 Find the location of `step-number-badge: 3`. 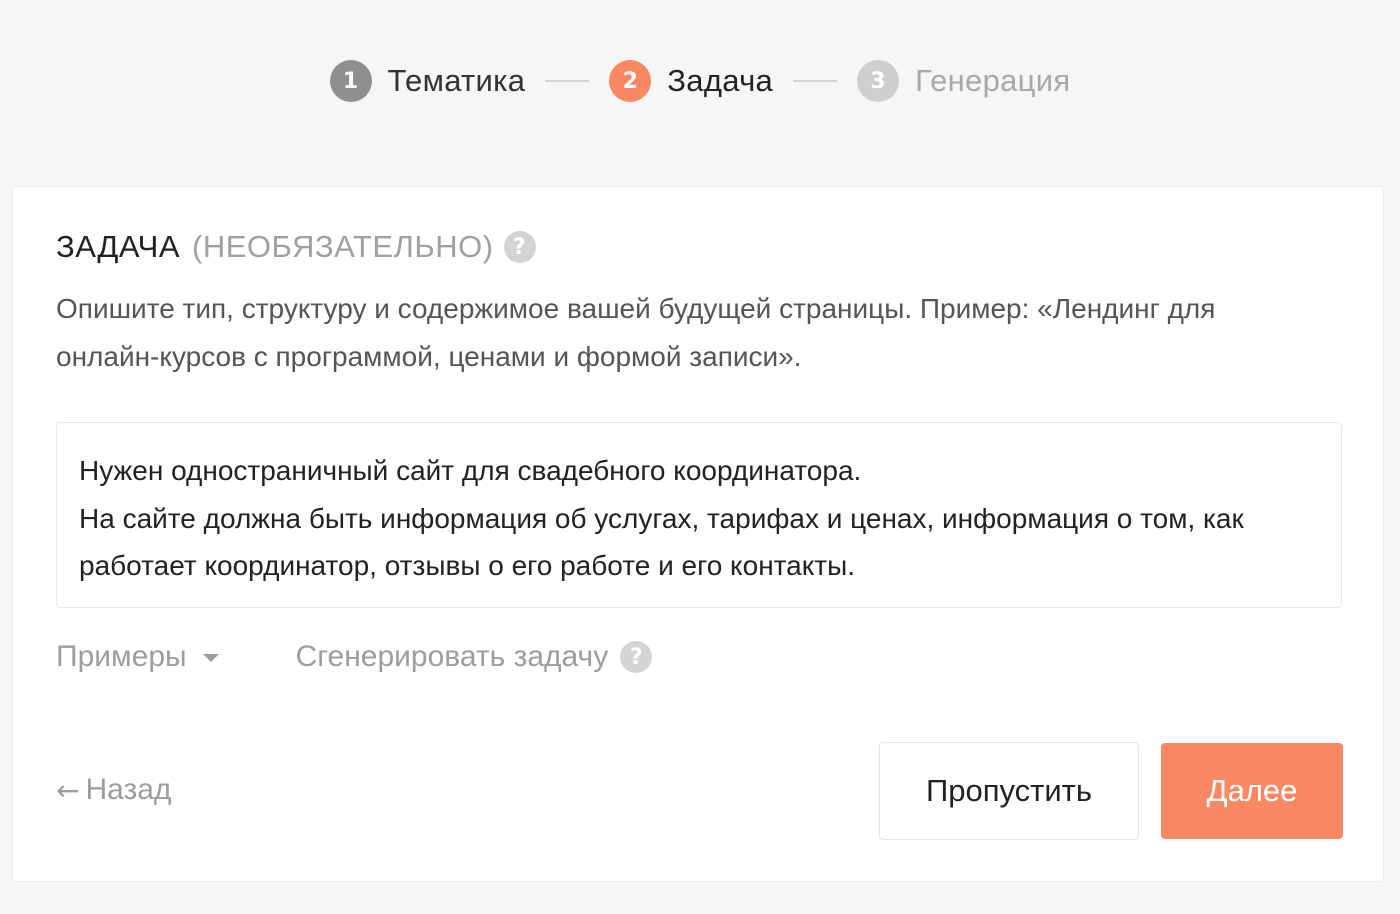

step-number-badge: 3 is located at coordinates (878, 81).